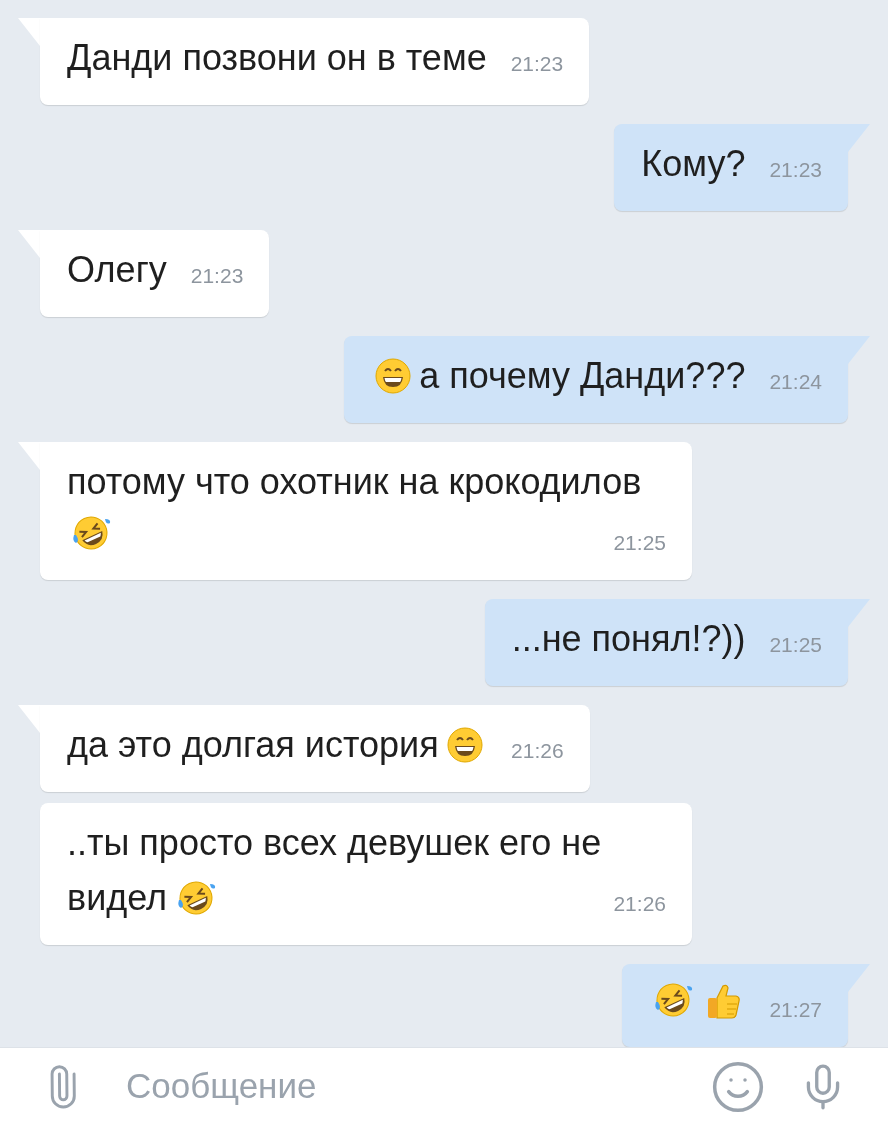  Describe the element at coordinates (693, 163) in the screenshot. I see `message-text: Кому?` at that location.